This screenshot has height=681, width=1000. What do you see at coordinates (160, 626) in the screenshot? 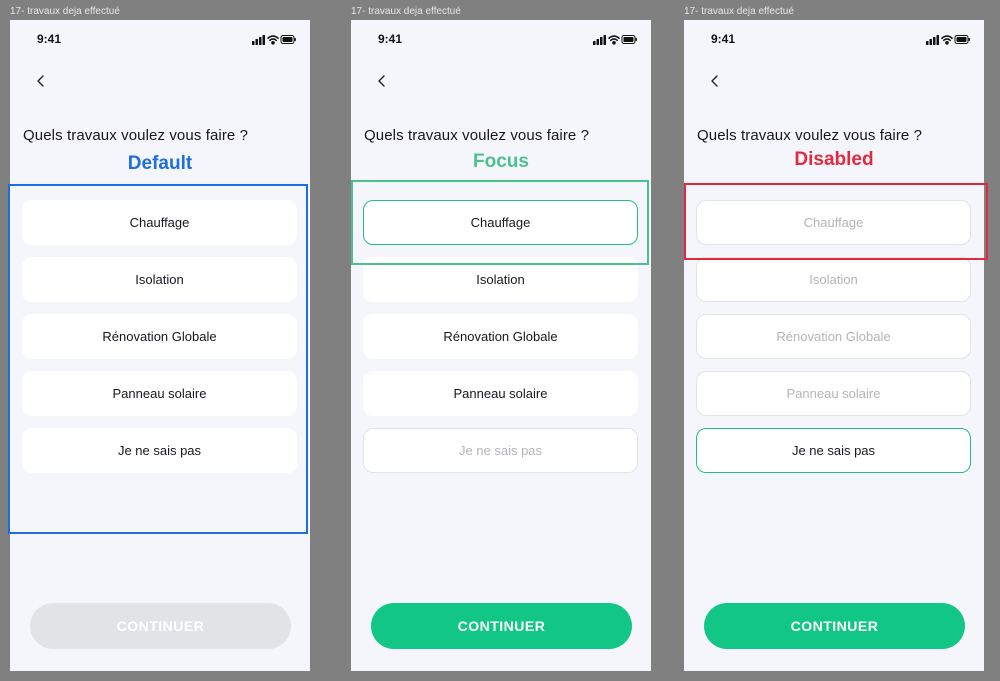
I see `continue-button-disabled: CONTINUER` at bounding box center [160, 626].